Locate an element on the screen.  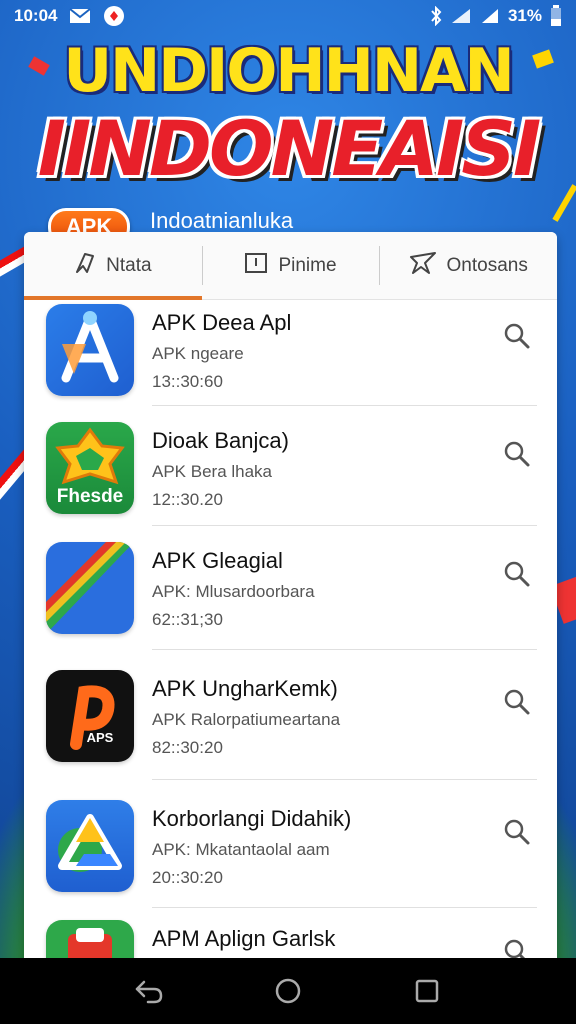
app-info: APK Deea Apl APK ngeare 13::30:60 is located at coordinates (324, 348).